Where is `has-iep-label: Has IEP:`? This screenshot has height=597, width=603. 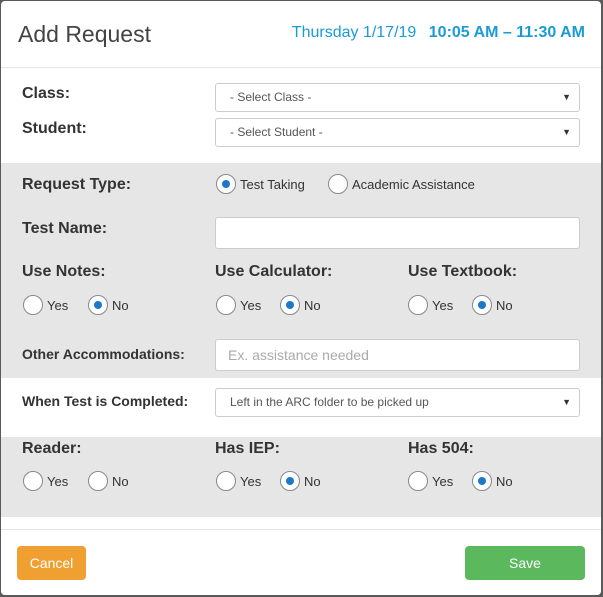 has-iep-label: Has IEP: is located at coordinates (247, 448).